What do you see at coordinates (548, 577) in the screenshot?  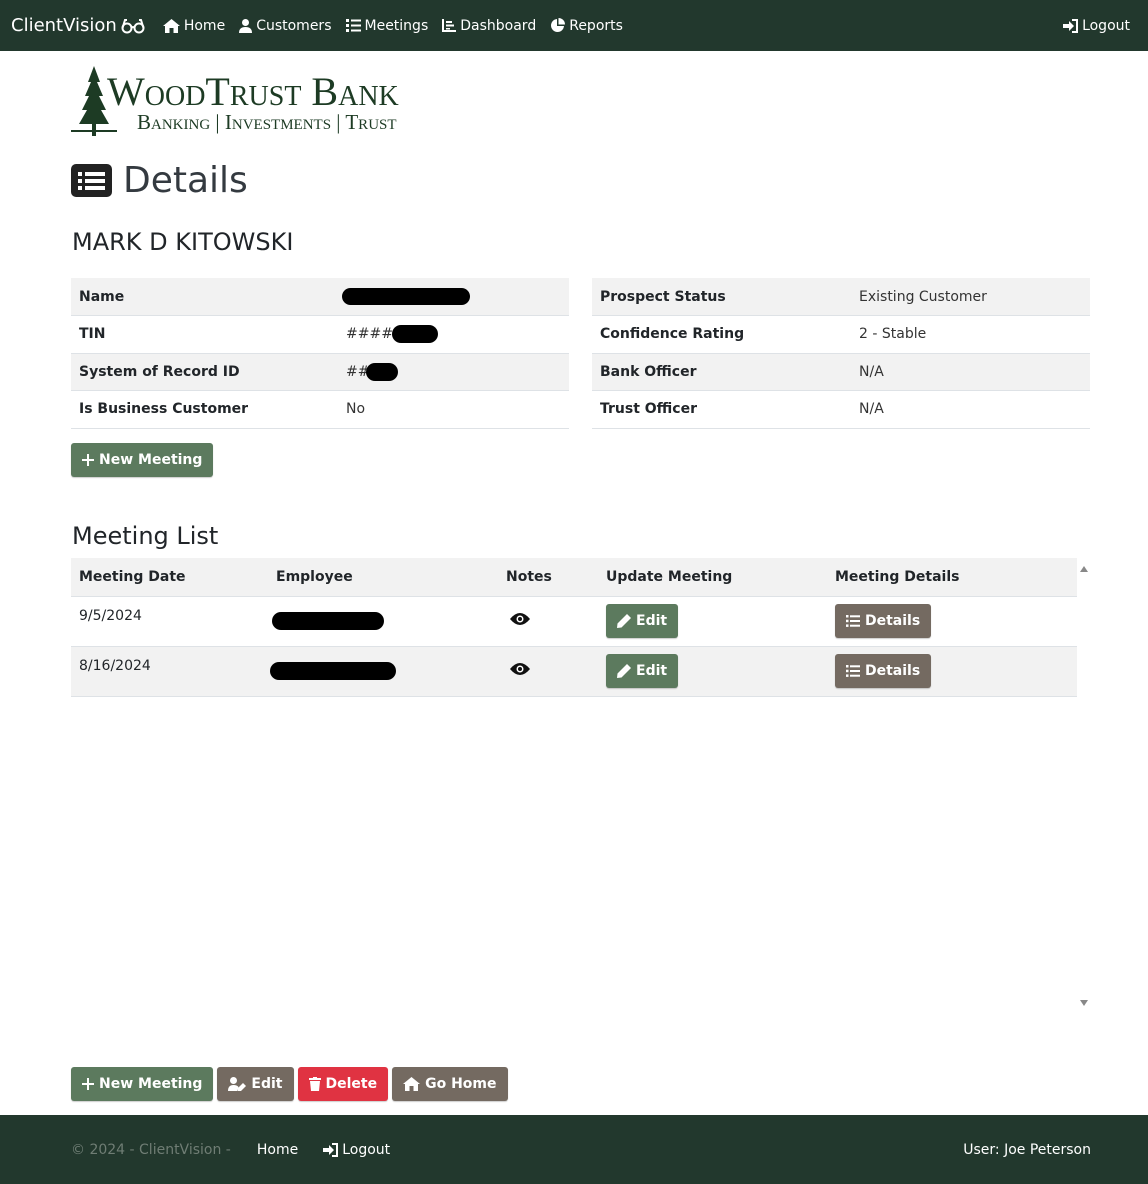 I see `column-header: Notes` at bounding box center [548, 577].